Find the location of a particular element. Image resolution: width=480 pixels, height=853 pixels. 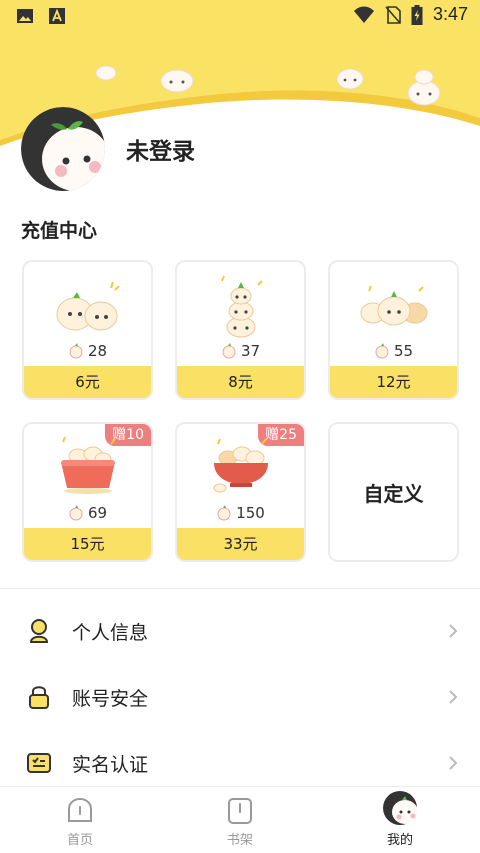

image-icon is located at coordinates (25, 16).